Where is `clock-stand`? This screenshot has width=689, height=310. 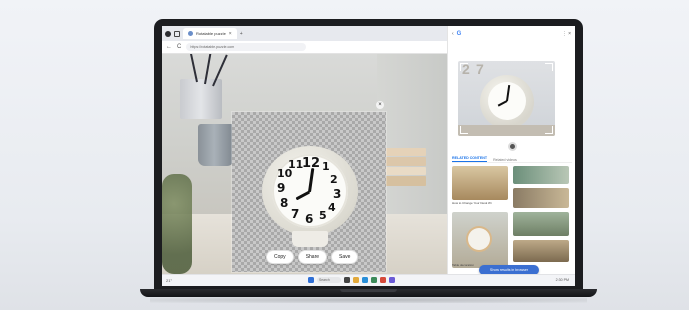 clock-stand is located at coordinates (310, 239).